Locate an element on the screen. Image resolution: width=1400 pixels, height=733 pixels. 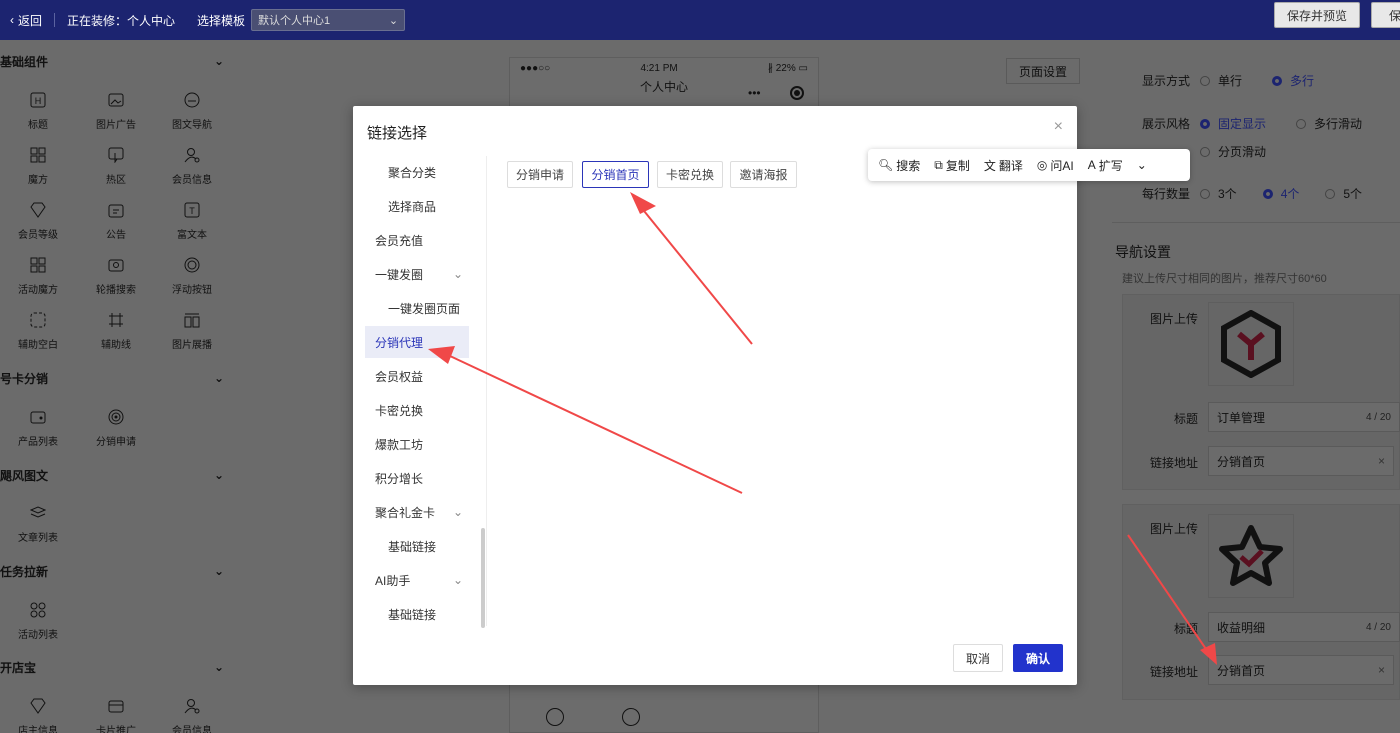
svg-text: T is located at coordinates (192, 211).